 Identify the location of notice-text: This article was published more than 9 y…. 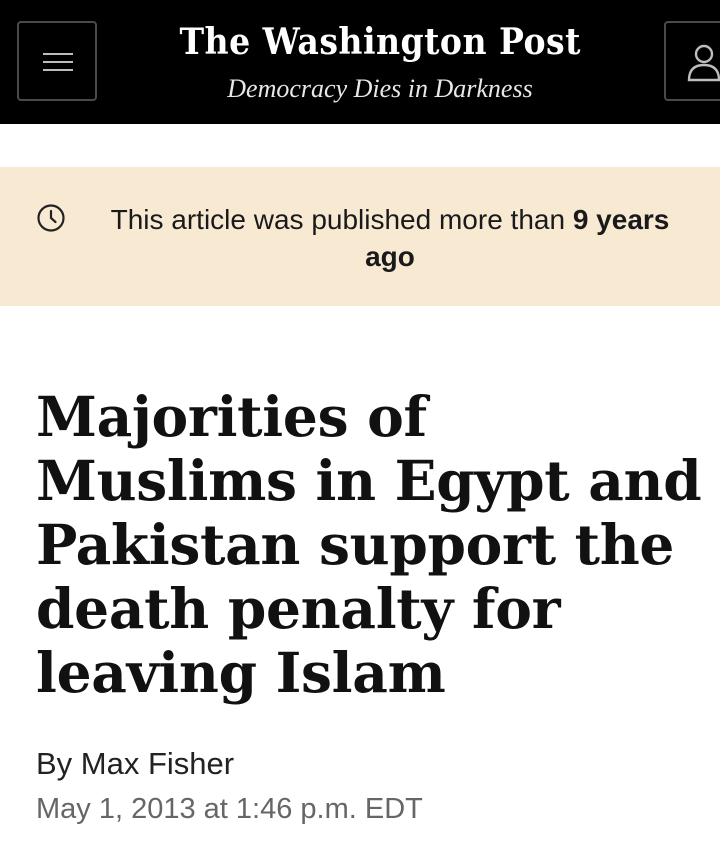
(380, 238).